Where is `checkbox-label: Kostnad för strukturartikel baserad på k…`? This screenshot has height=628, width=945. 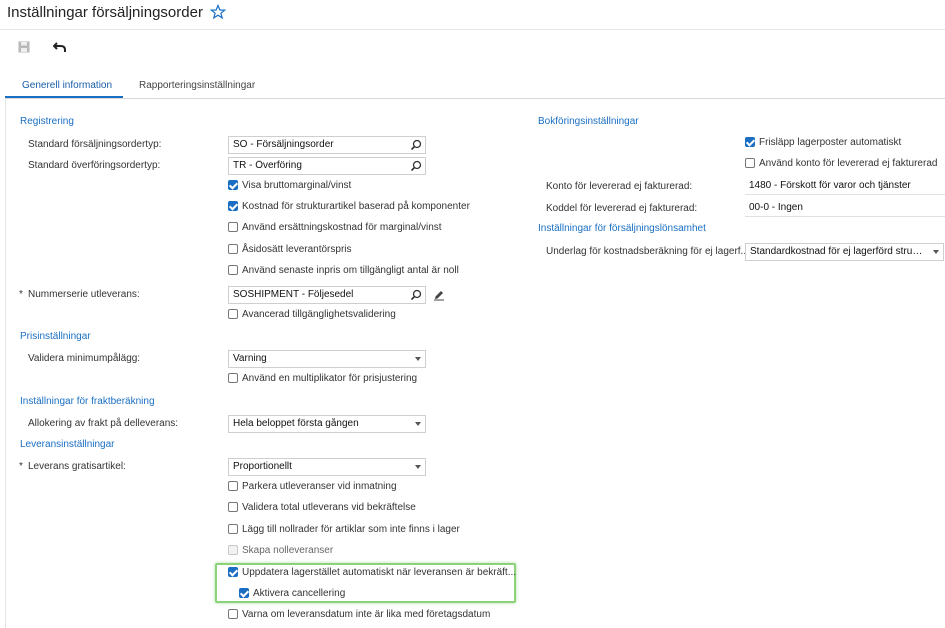 checkbox-label: Kostnad för strukturartikel baserad på k… is located at coordinates (356, 206).